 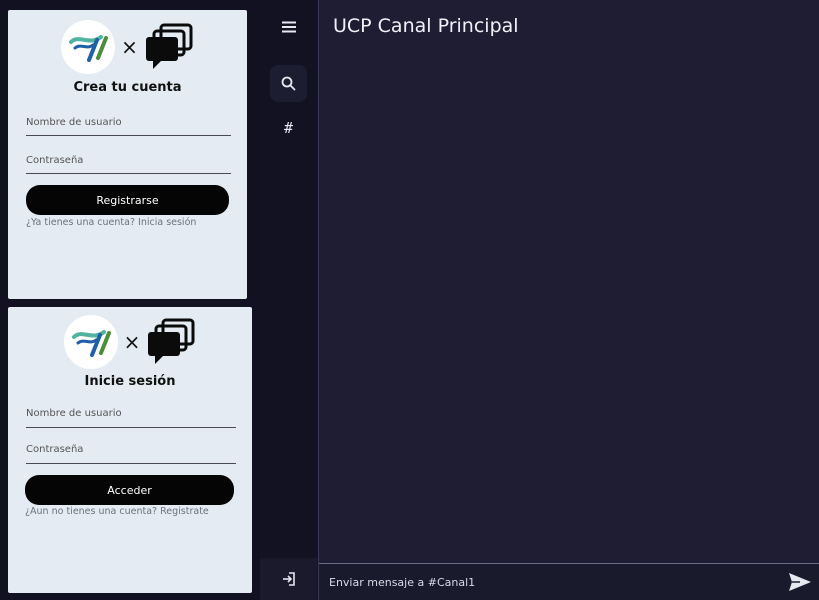 I want to click on send-button, so click(x=799, y=582).